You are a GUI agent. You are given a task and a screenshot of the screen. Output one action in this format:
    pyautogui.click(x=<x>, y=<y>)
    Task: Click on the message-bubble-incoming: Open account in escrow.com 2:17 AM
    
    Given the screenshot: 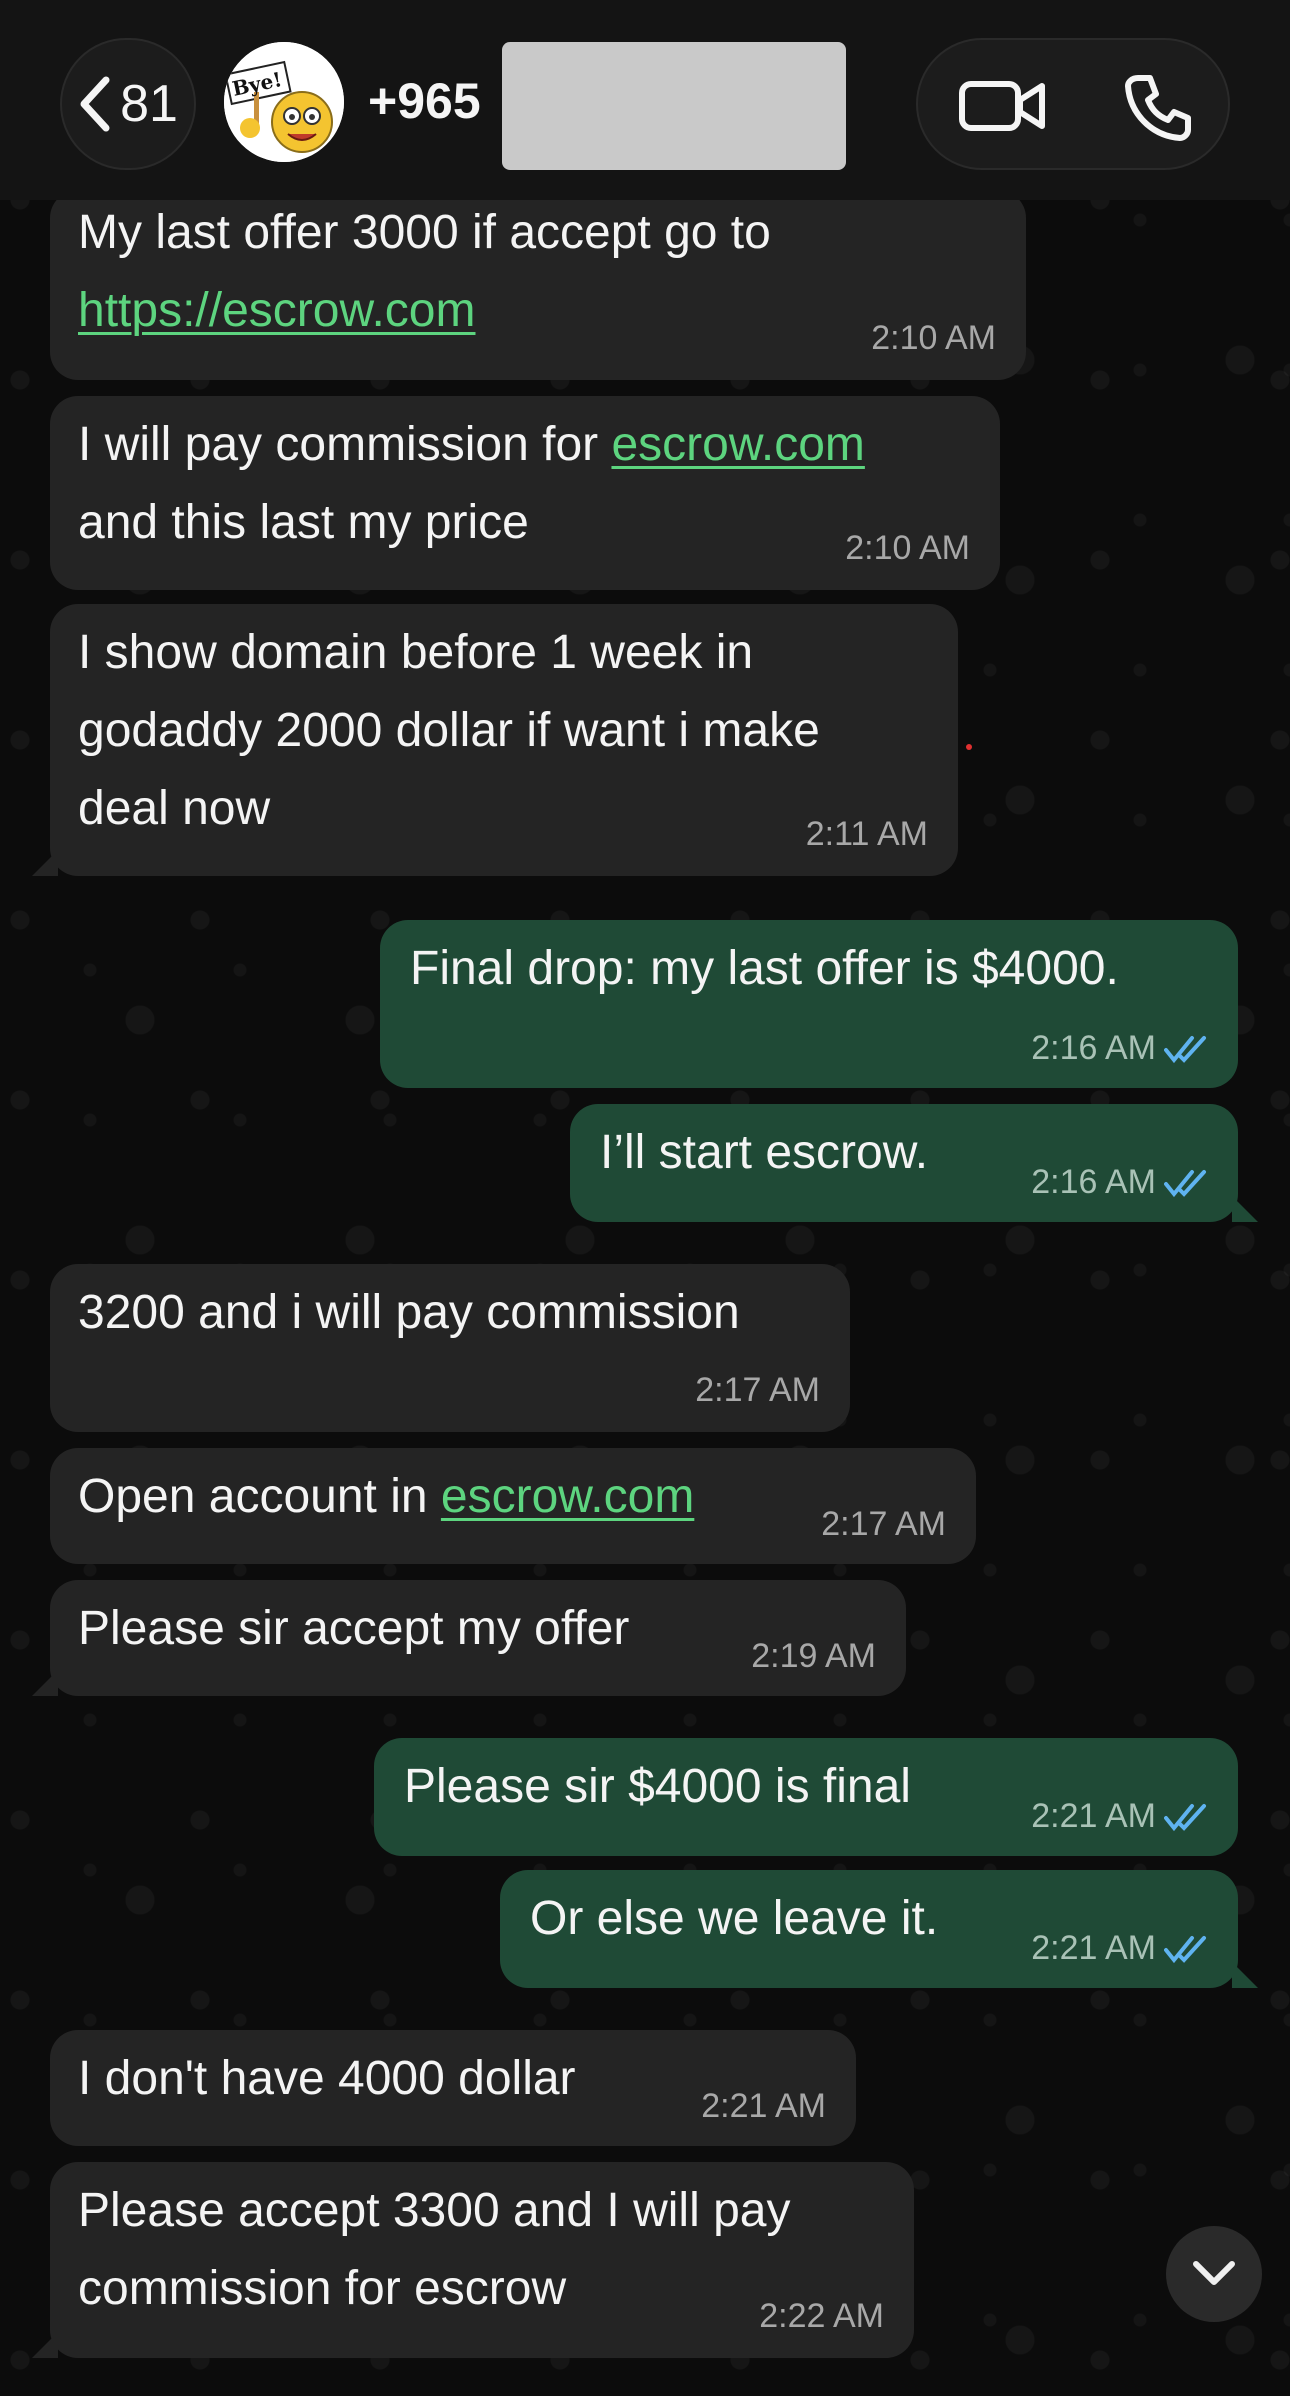 What is the action you would take?
    pyautogui.click(x=513, y=1506)
    